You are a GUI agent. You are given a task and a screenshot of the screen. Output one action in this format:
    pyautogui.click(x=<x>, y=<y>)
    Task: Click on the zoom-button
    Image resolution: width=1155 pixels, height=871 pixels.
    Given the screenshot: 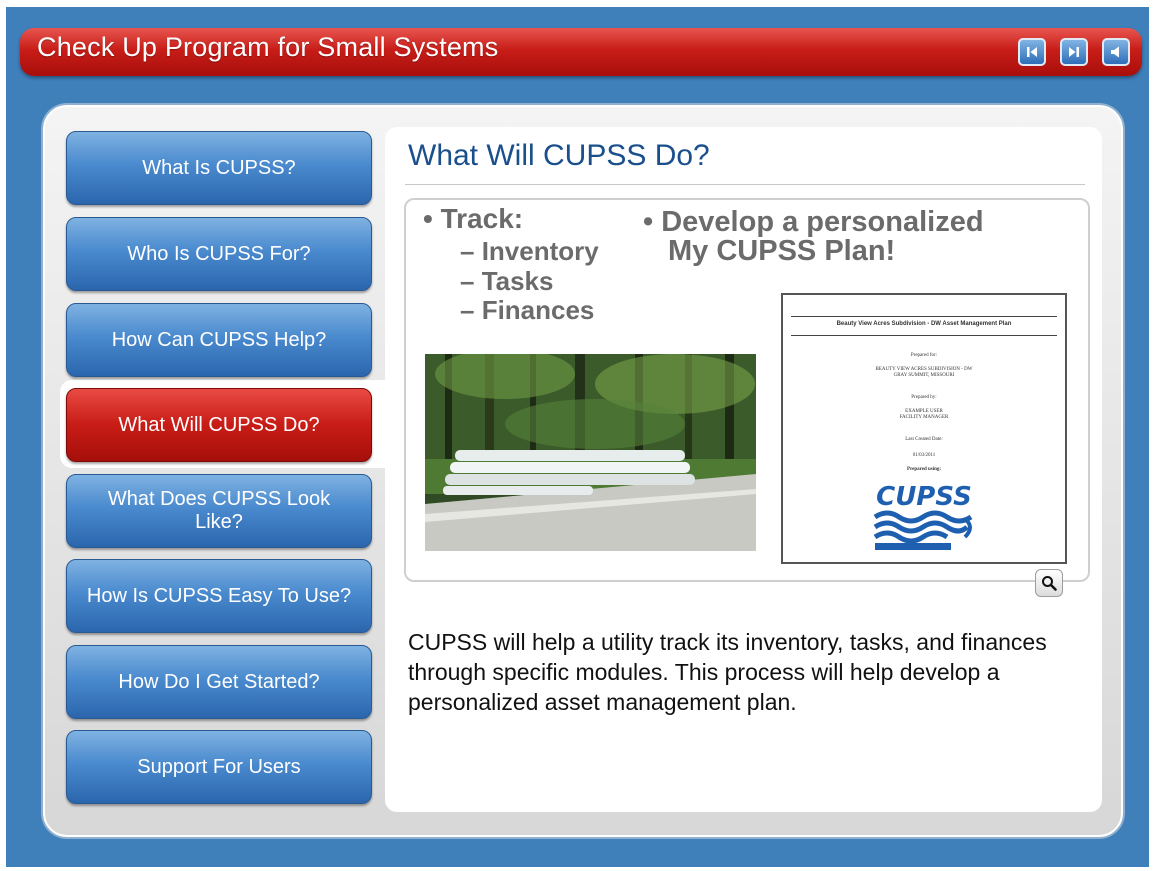 What is the action you would take?
    pyautogui.click(x=1049, y=583)
    